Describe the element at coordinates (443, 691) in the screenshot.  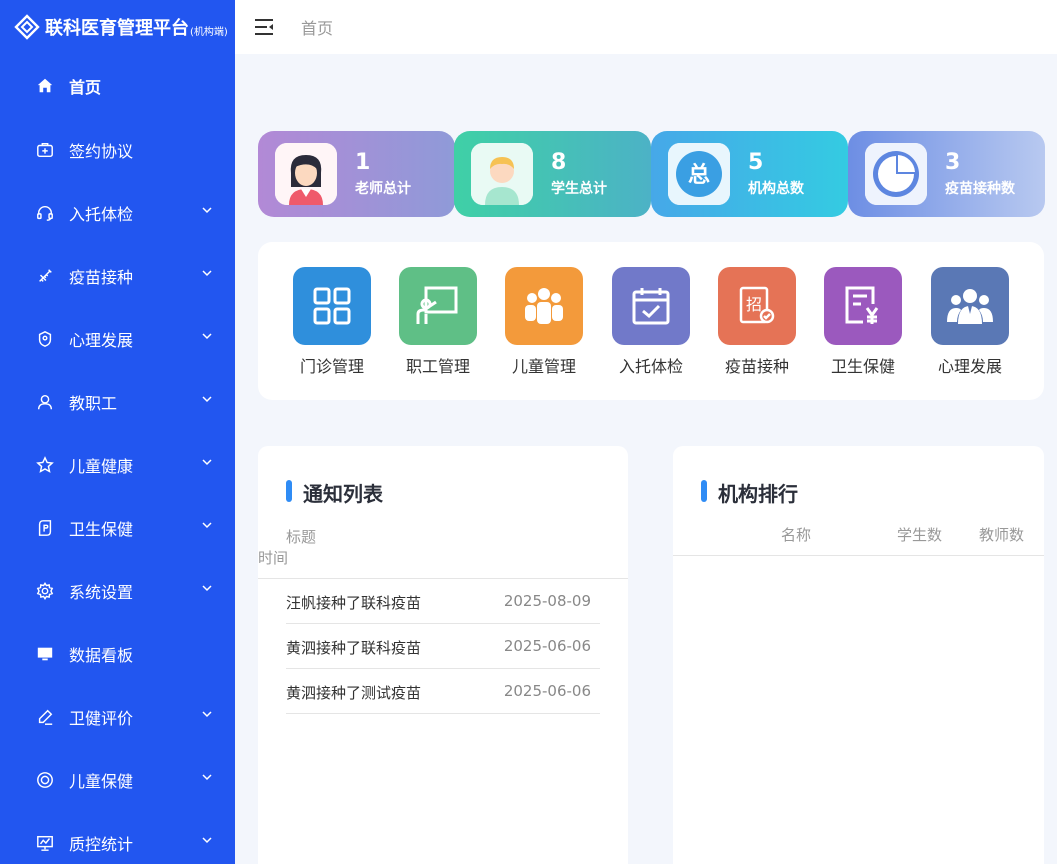
I see `table-row: 黄泗接种了测试疫苗 2025-06-06` at that location.